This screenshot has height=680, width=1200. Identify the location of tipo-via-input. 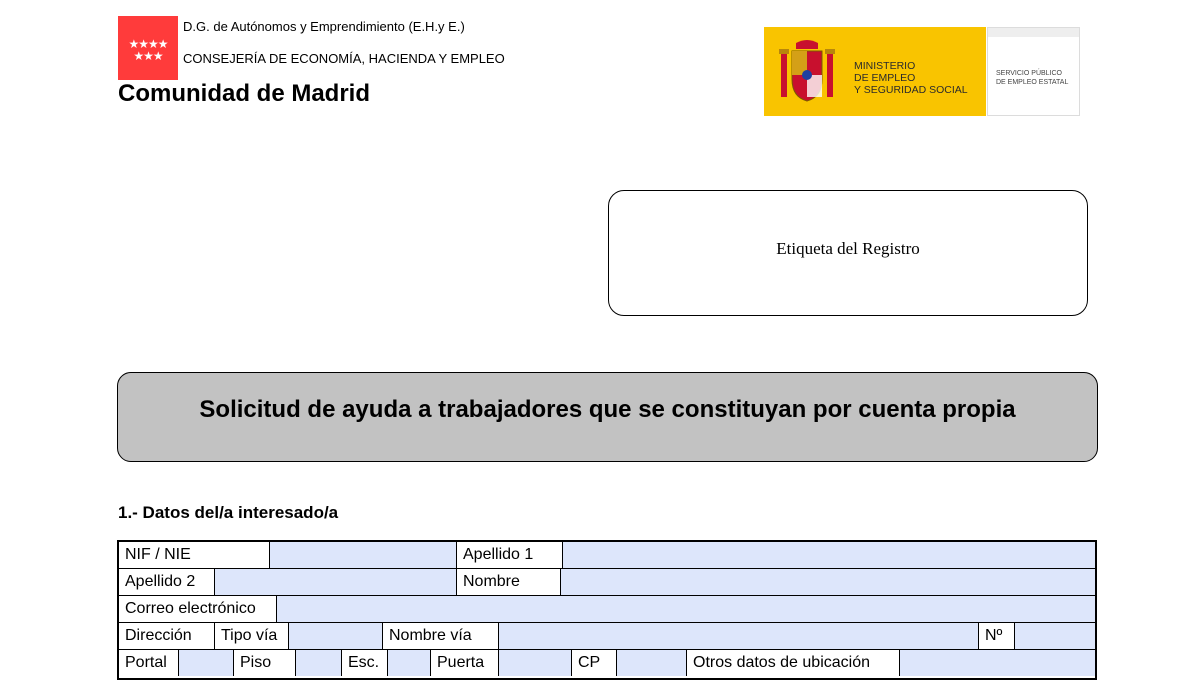
(336, 636).